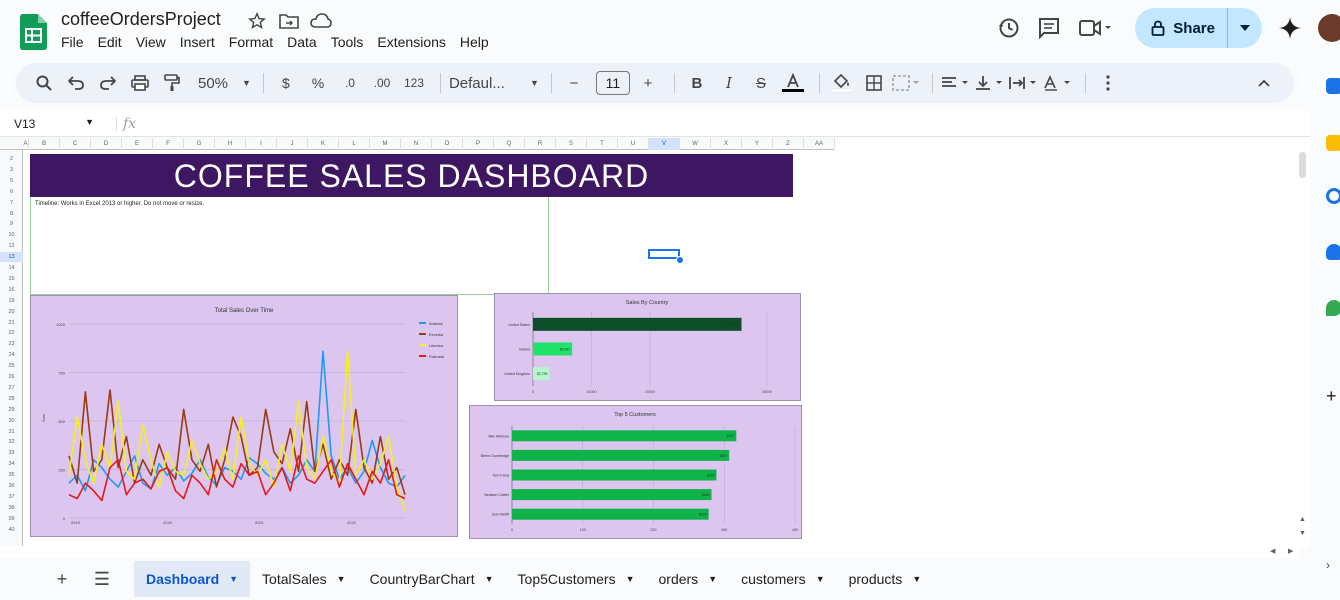 The height and width of the screenshot is (600, 1340). What do you see at coordinates (11, 530) in the screenshot?
I see `row-header-40: 40` at bounding box center [11, 530].